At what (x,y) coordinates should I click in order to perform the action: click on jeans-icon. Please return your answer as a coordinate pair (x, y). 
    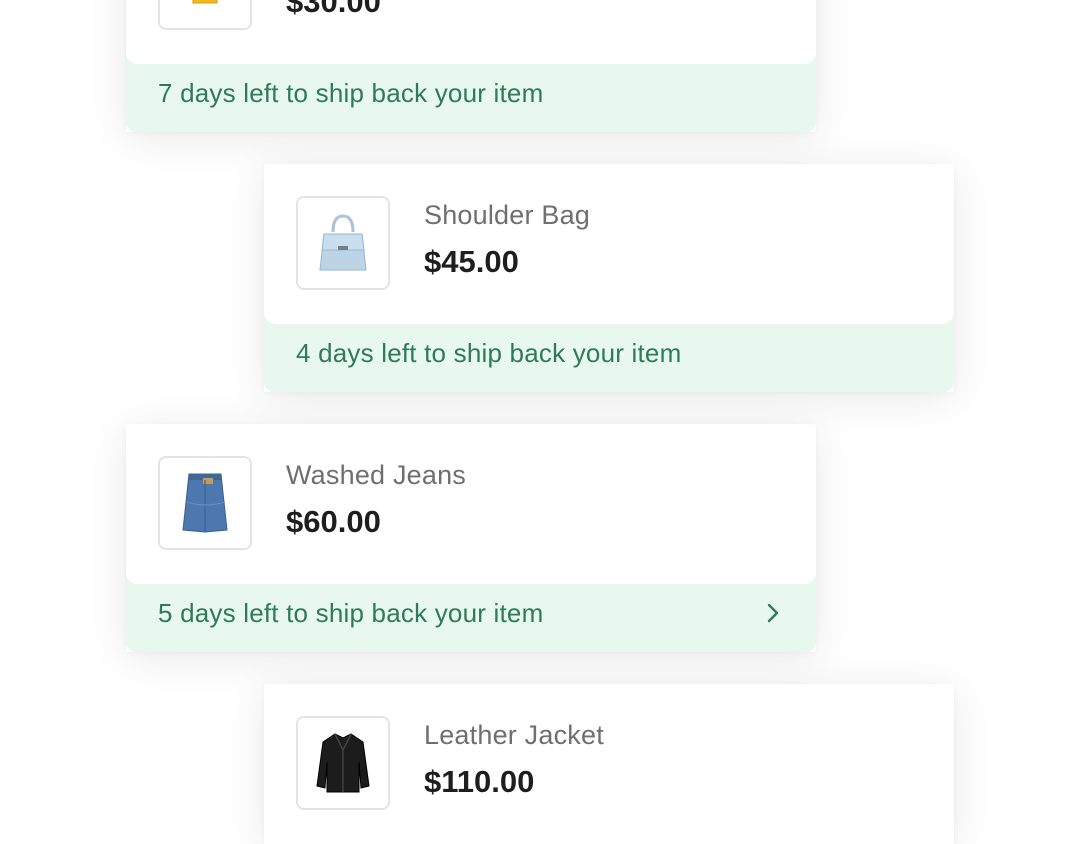
    Looking at the image, I should click on (205, 503).